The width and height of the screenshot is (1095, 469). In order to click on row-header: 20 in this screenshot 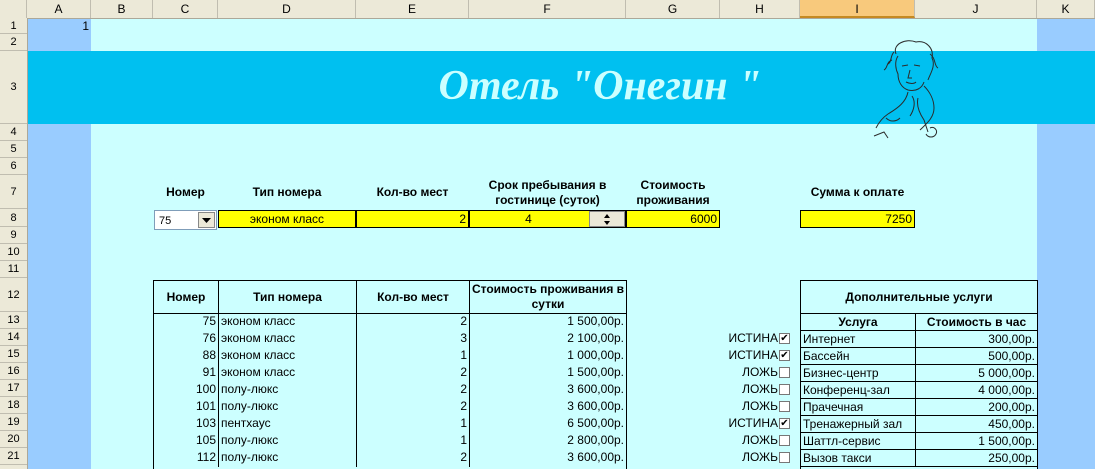, I will do `click(13, 439)`.